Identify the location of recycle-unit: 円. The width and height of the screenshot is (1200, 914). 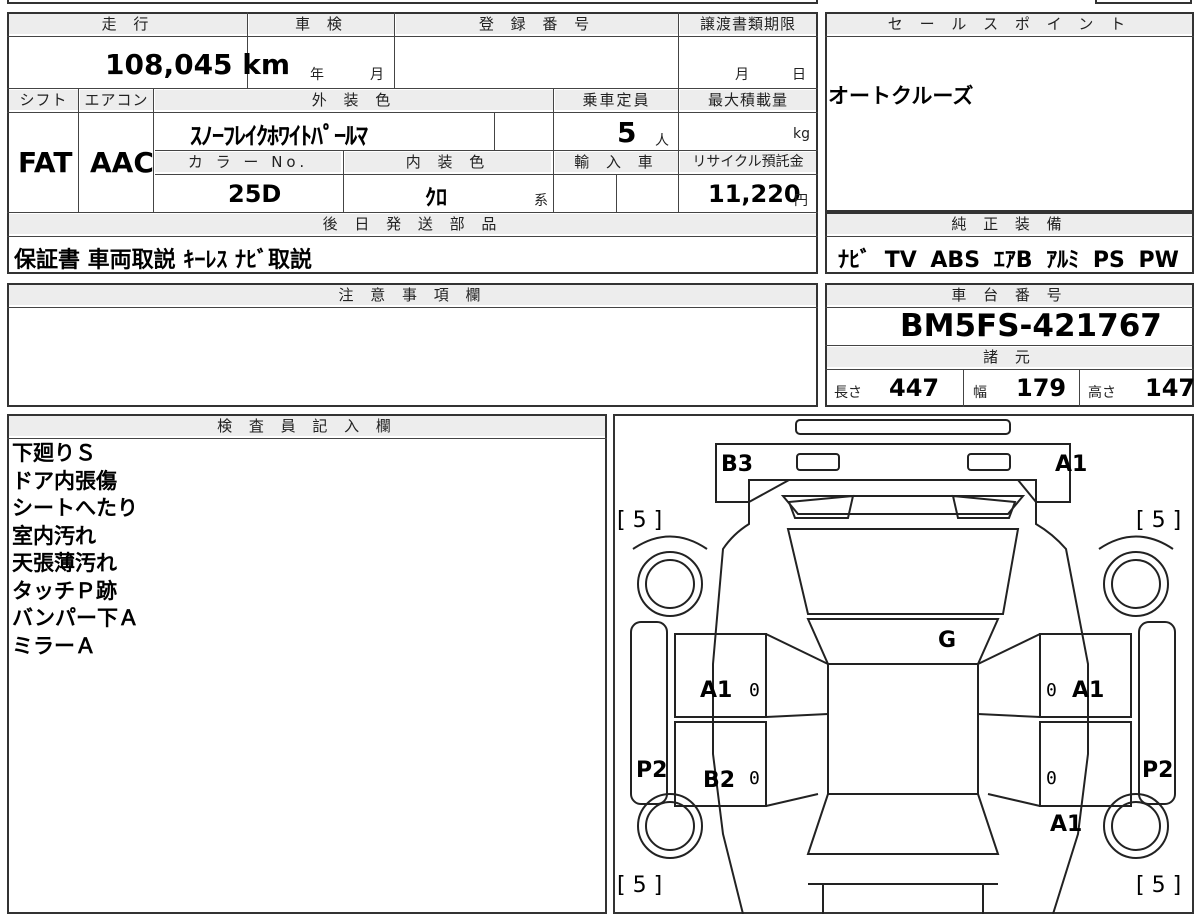
(801, 201).